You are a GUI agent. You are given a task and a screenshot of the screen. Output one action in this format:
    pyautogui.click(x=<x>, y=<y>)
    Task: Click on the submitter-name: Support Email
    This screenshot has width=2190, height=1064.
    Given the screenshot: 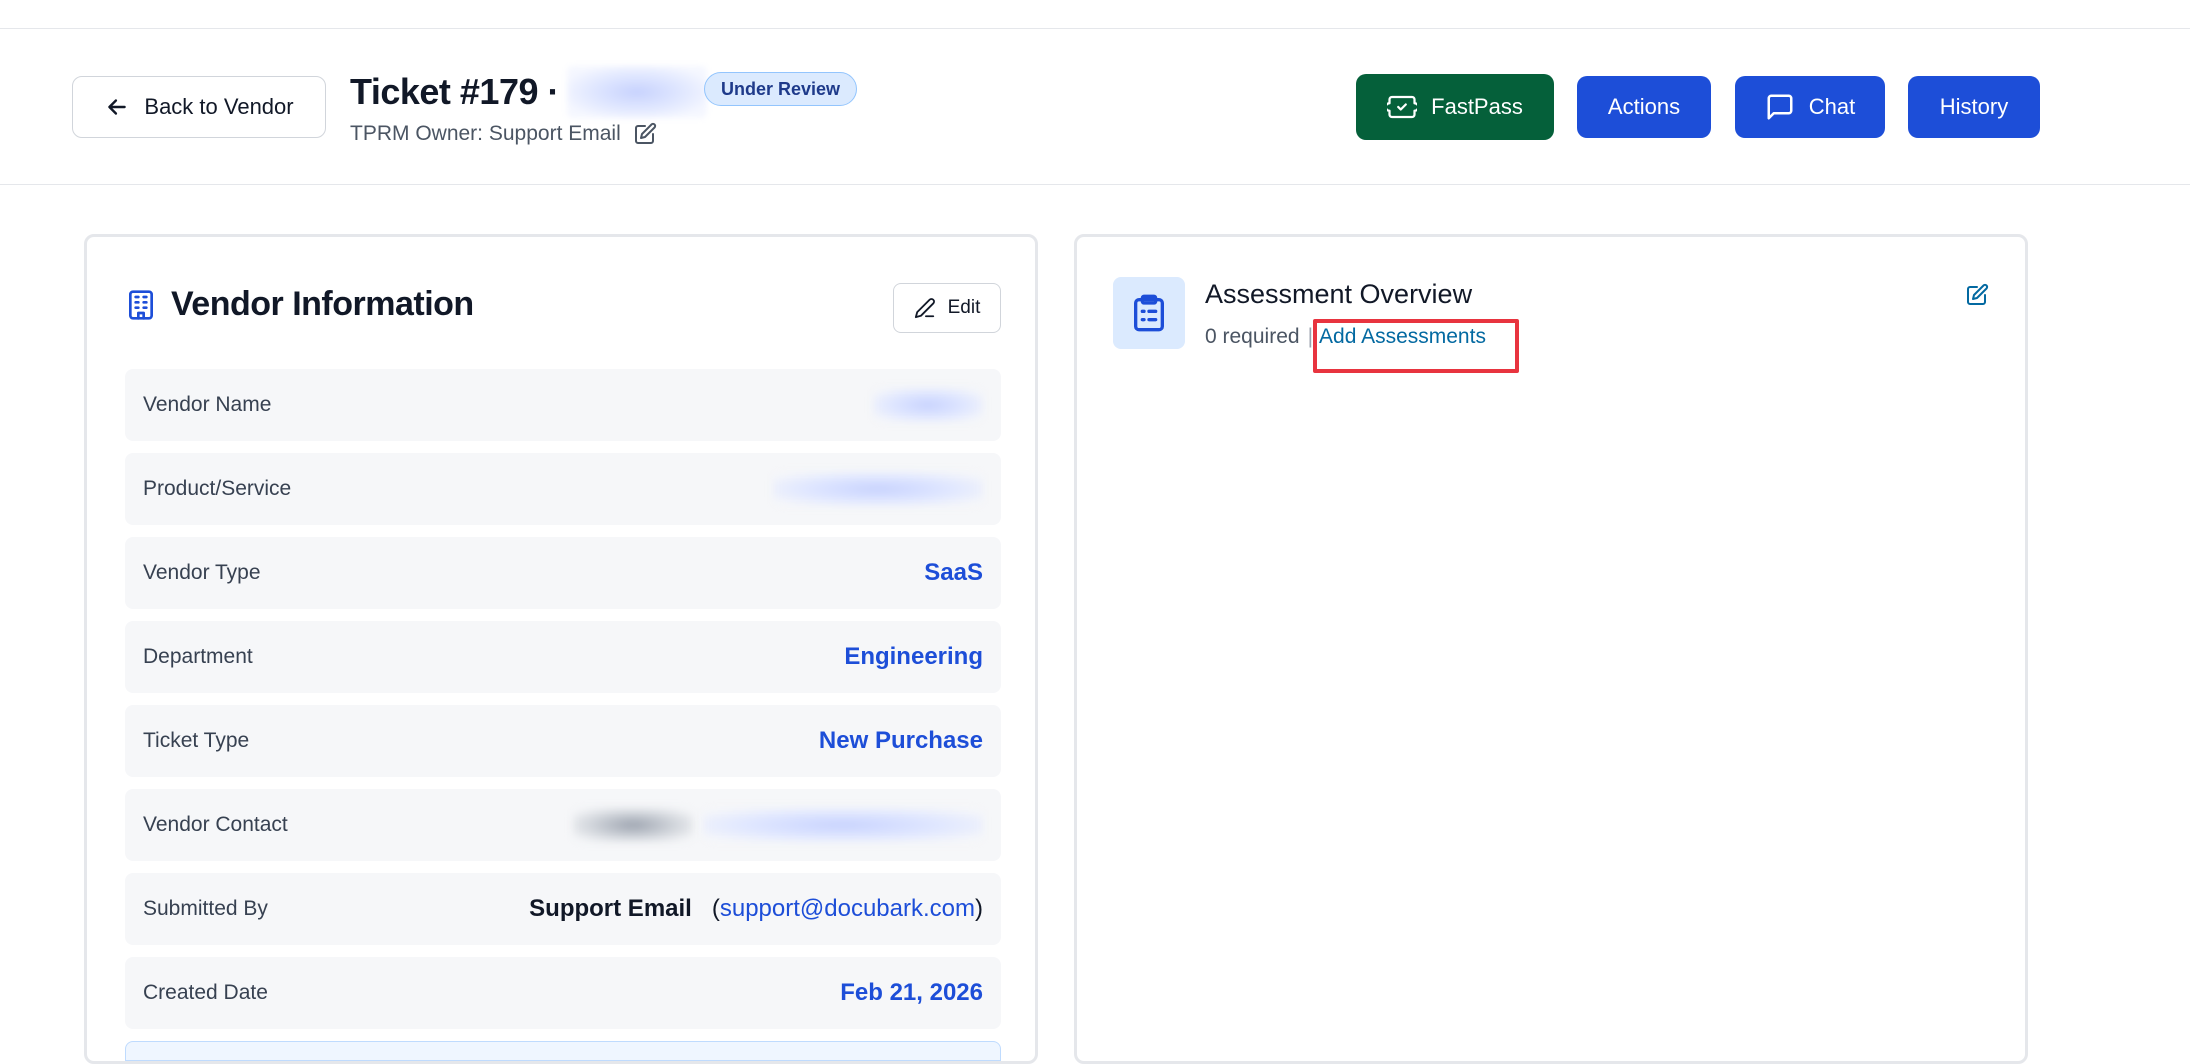 What is the action you would take?
    pyautogui.click(x=610, y=908)
    